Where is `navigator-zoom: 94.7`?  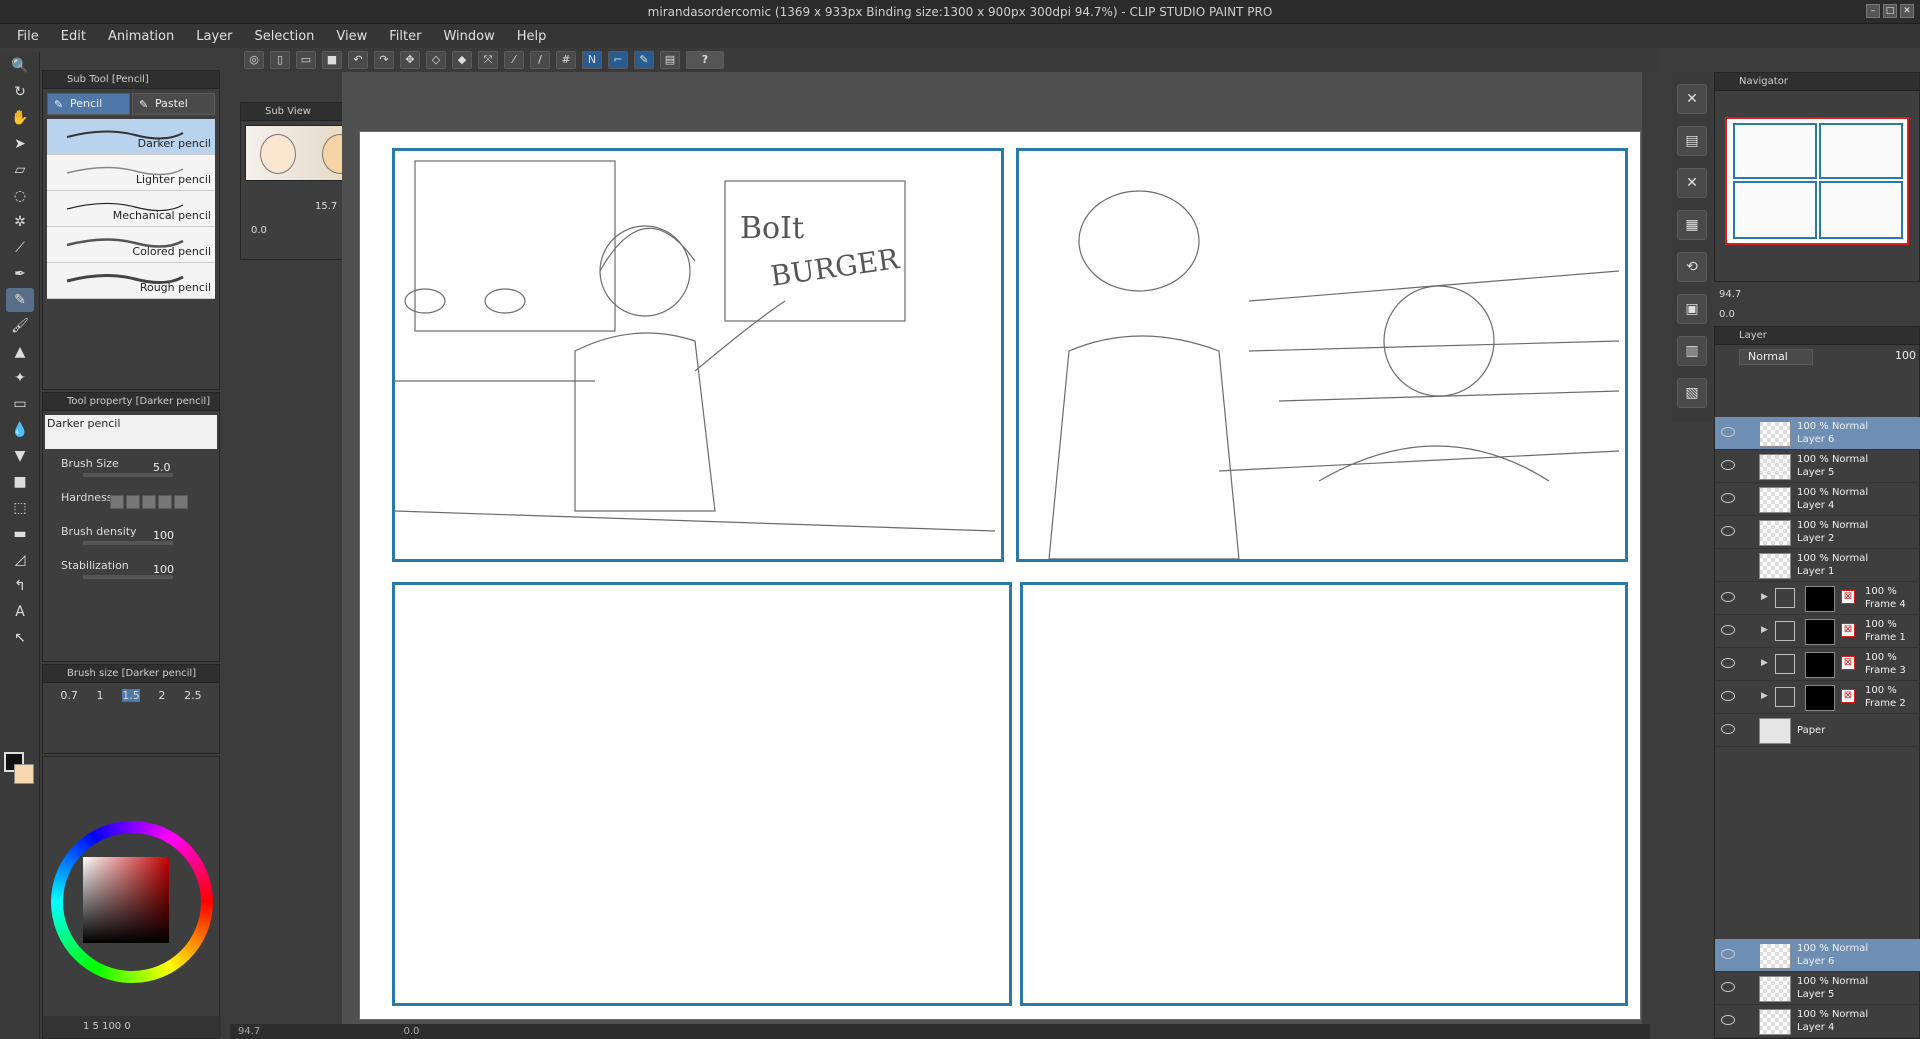
navigator-zoom: 94.7 is located at coordinates (1730, 294).